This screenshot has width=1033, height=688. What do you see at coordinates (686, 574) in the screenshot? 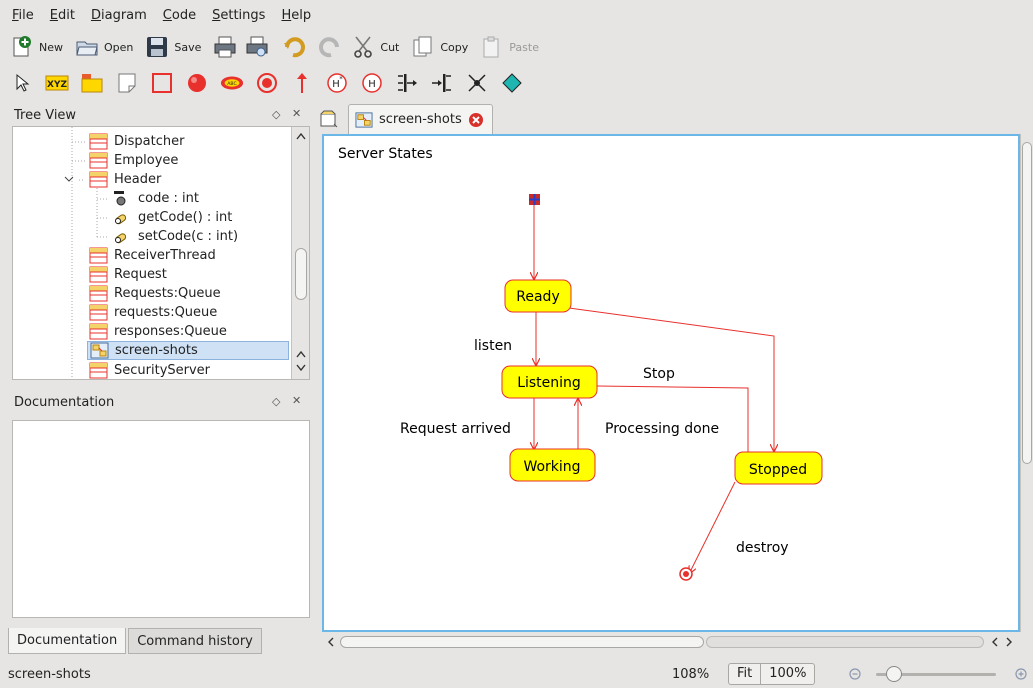
I see `final-state` at bounding box center [686, 574].